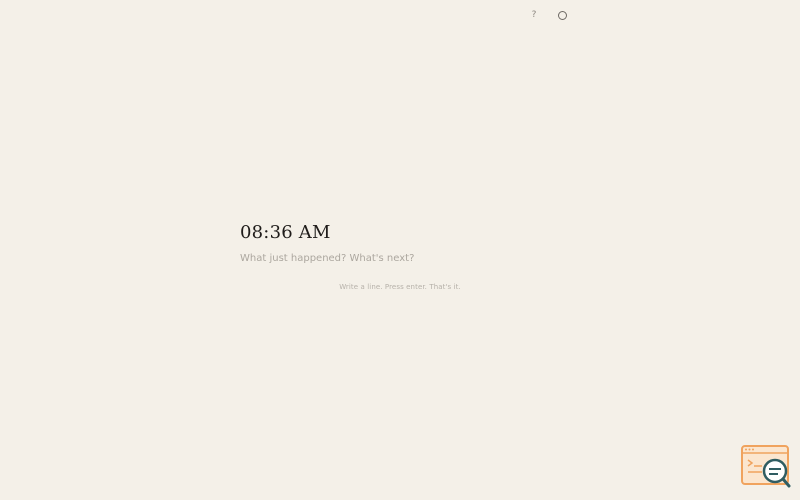 This screenshot has width=800, height=500. Describe the element at coordinates (548, 15) in the screenshot. I see `top-controls: ?` at that location.